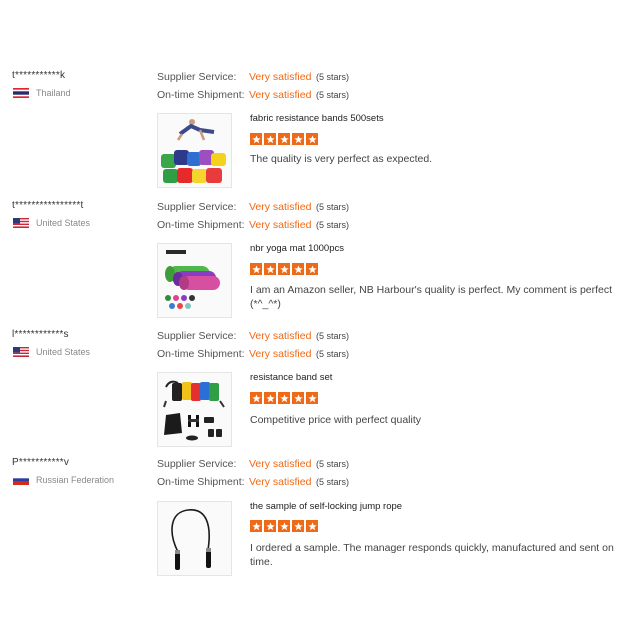  Describe the element at coordinates (335, 420) in the screenshot. I see `review-comment: Competitive price with perfect quality` at that location.